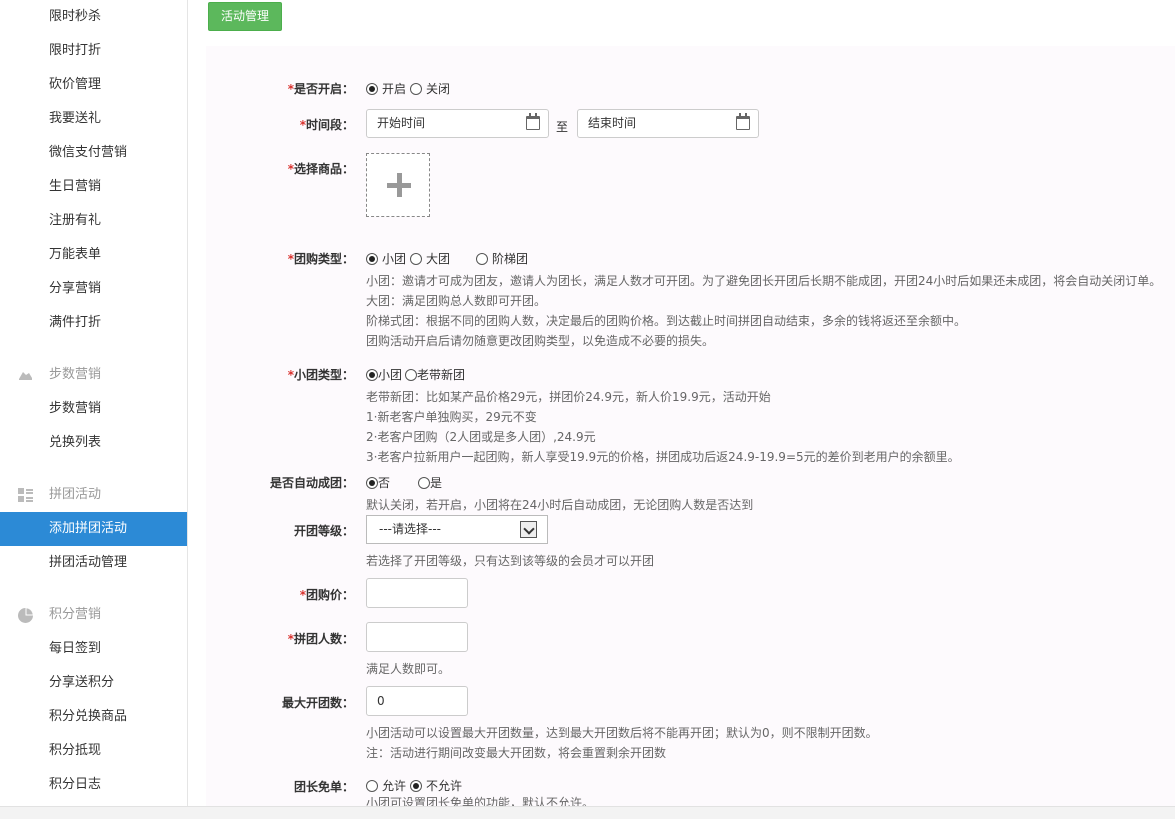  What do you see at coordinates (93, 443) in the screenshot?
I see `sidebar-item-exchange-list: 兑换列表` at bounding box center [93, 443].